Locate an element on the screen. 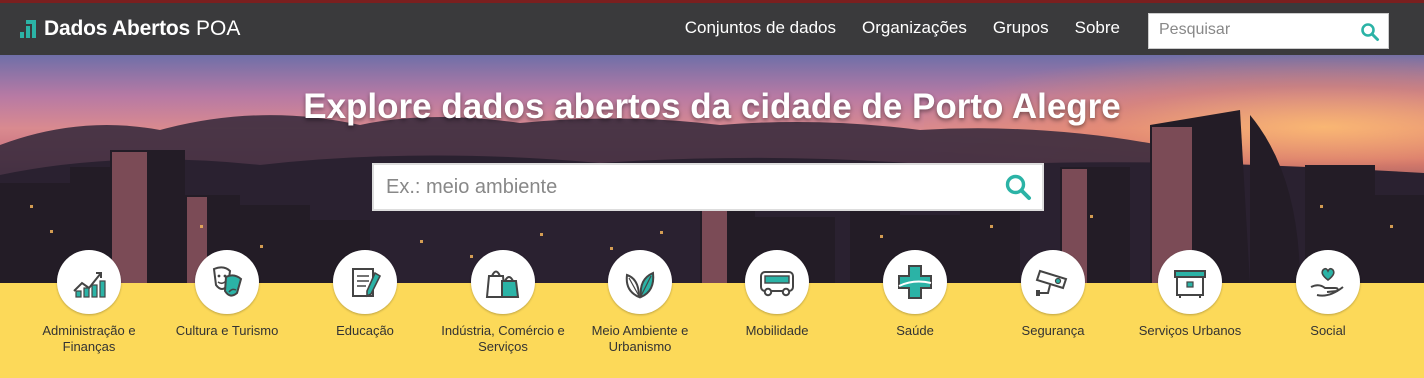  category-servicos-urbanos: Serviços Urbanos is located at coordinates (1190, 314).